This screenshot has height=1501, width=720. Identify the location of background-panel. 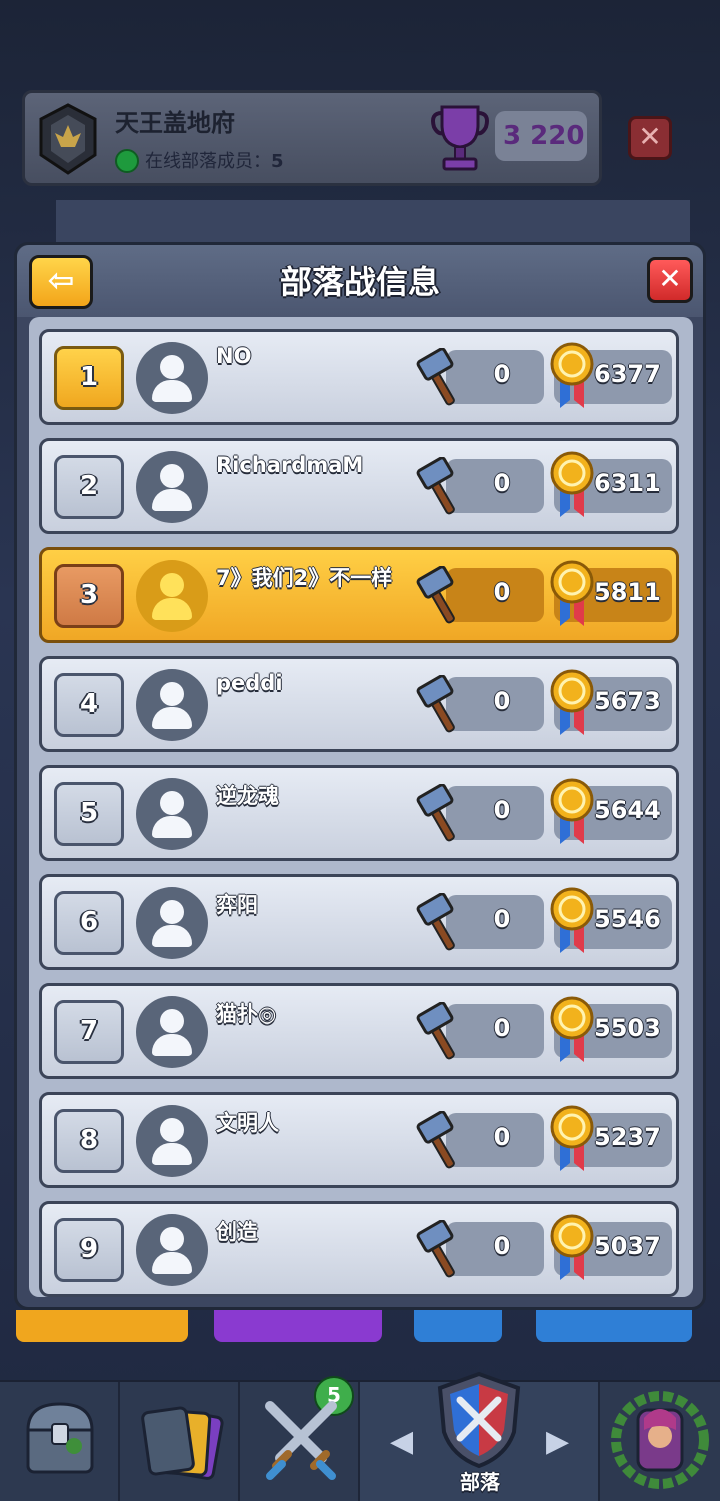
(373, 223).